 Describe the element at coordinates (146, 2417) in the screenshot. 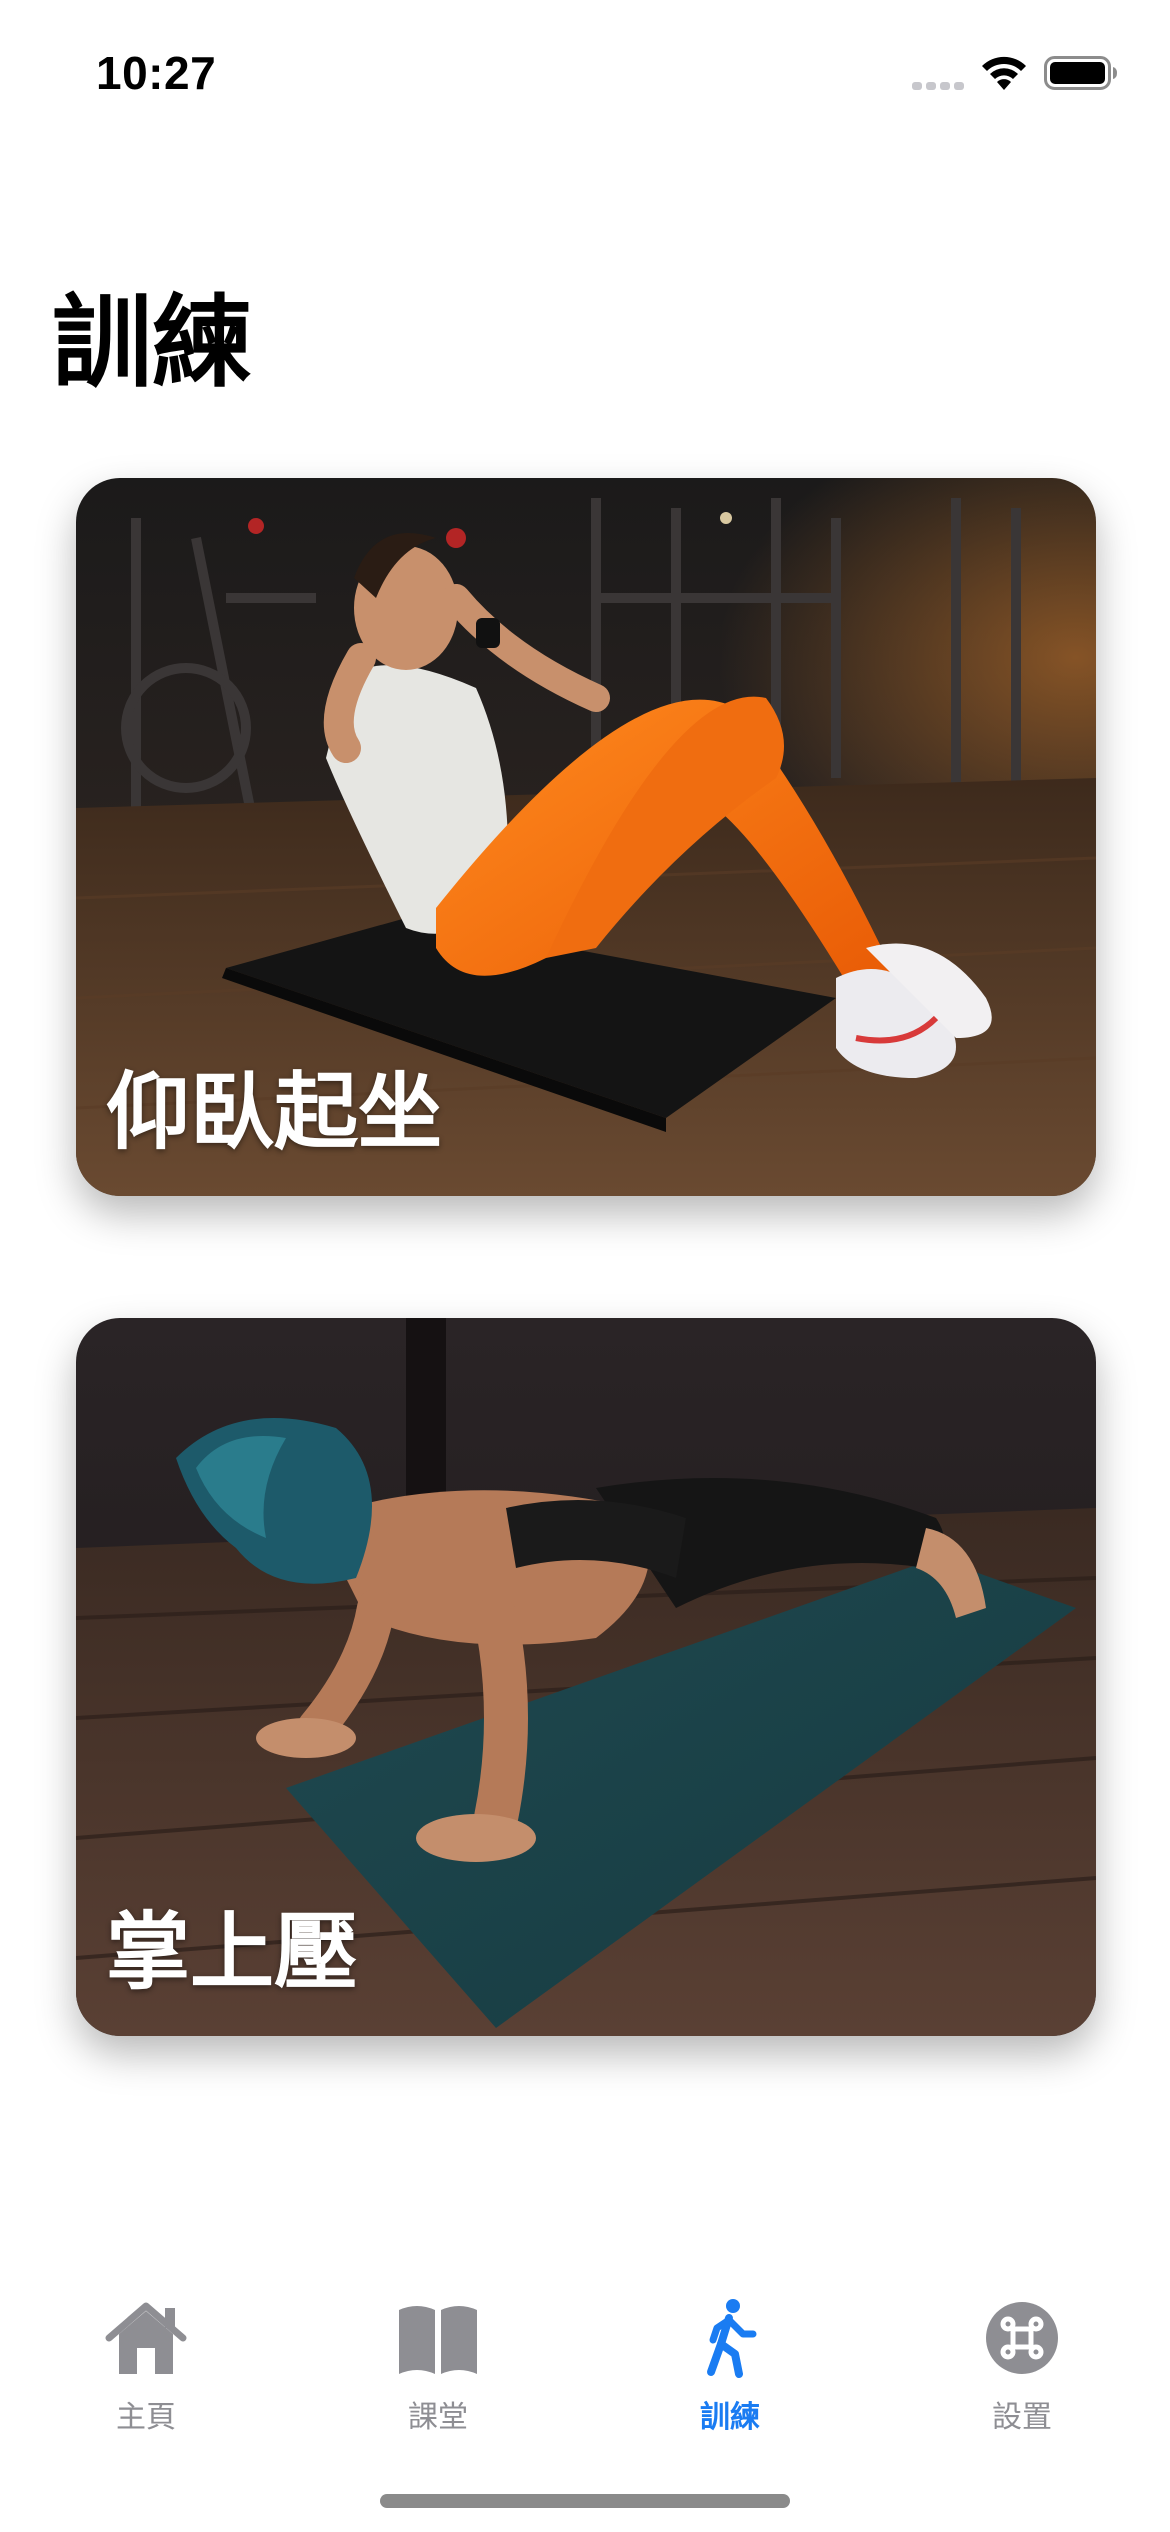

I see `tab-home-label: 主頁` at that location.